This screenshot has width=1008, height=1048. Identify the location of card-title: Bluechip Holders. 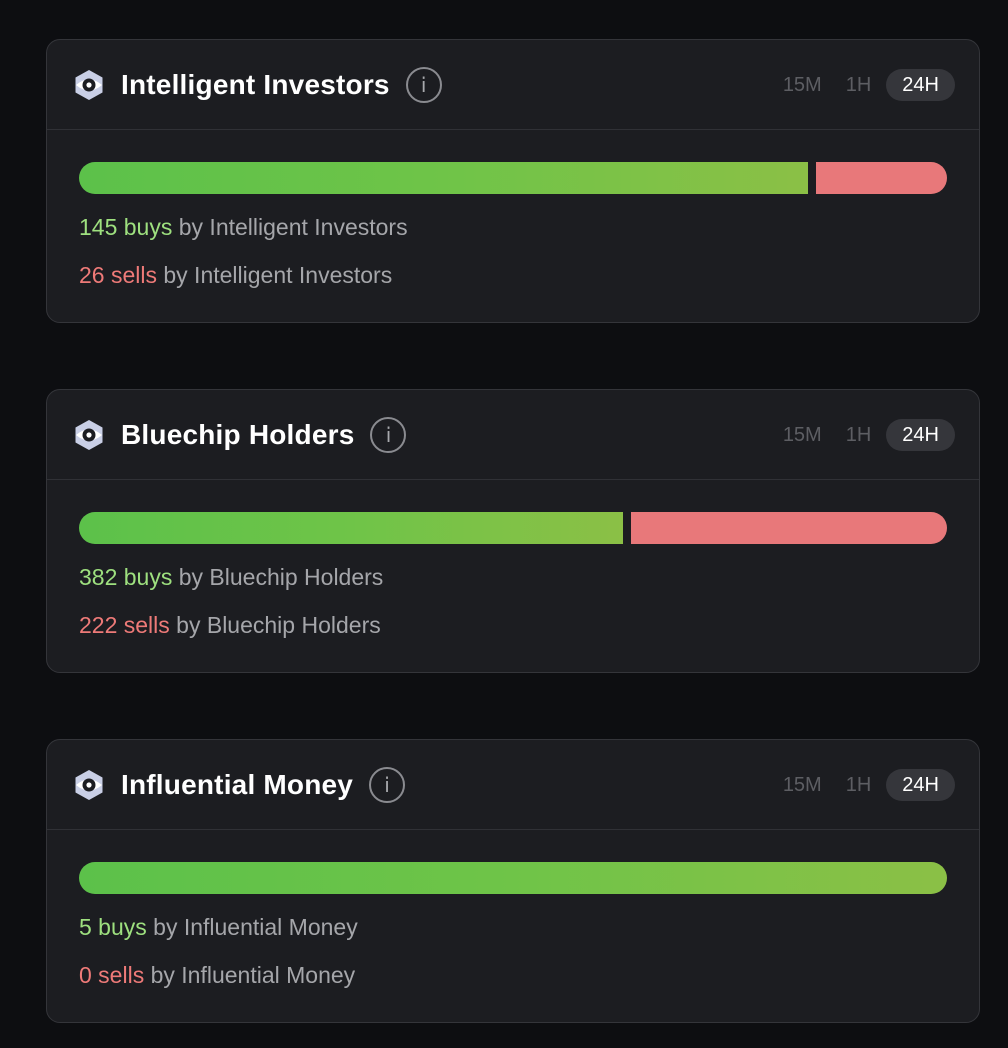
(238, 434).